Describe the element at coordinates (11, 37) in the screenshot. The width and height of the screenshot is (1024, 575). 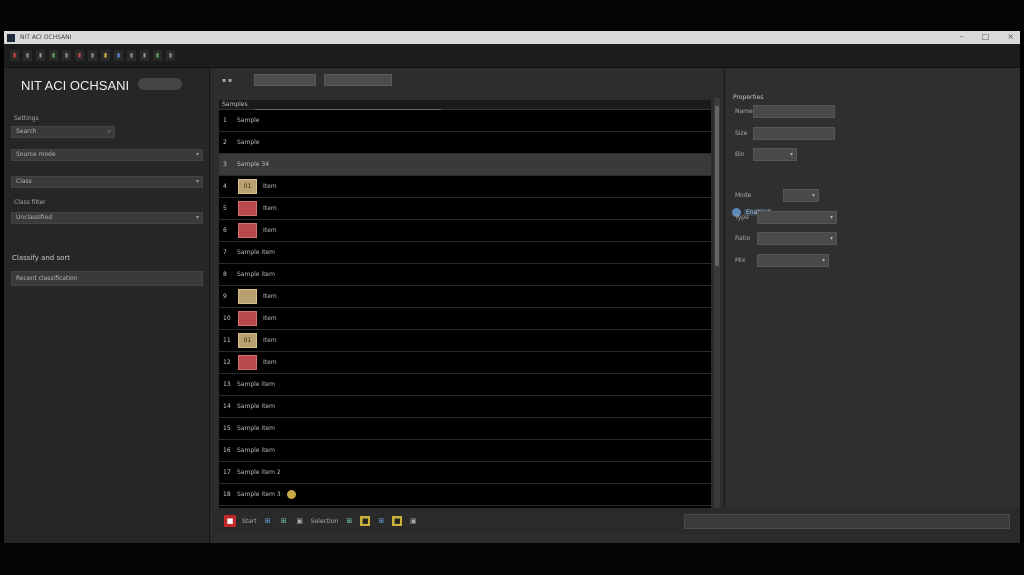
I see `app-icon` at that location.